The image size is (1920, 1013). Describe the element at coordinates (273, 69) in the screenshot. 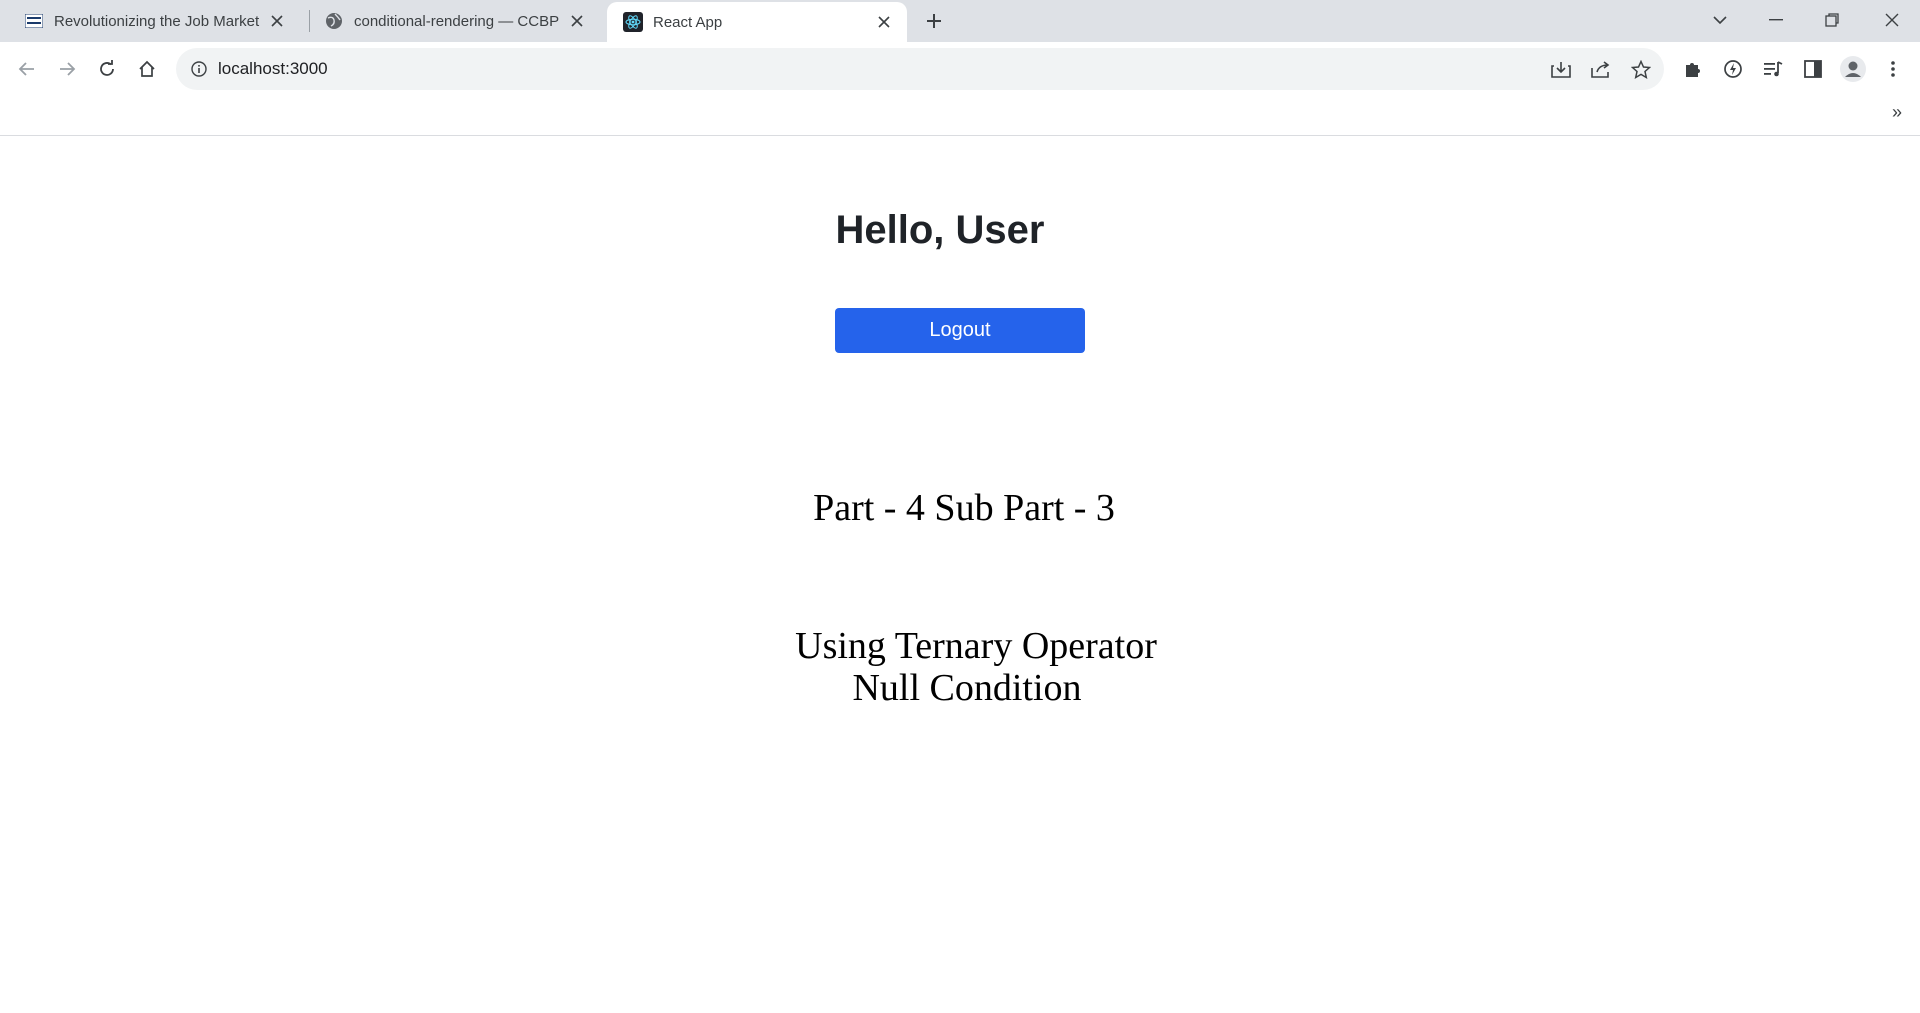

I see `url-text: localhost:3000` at that location.